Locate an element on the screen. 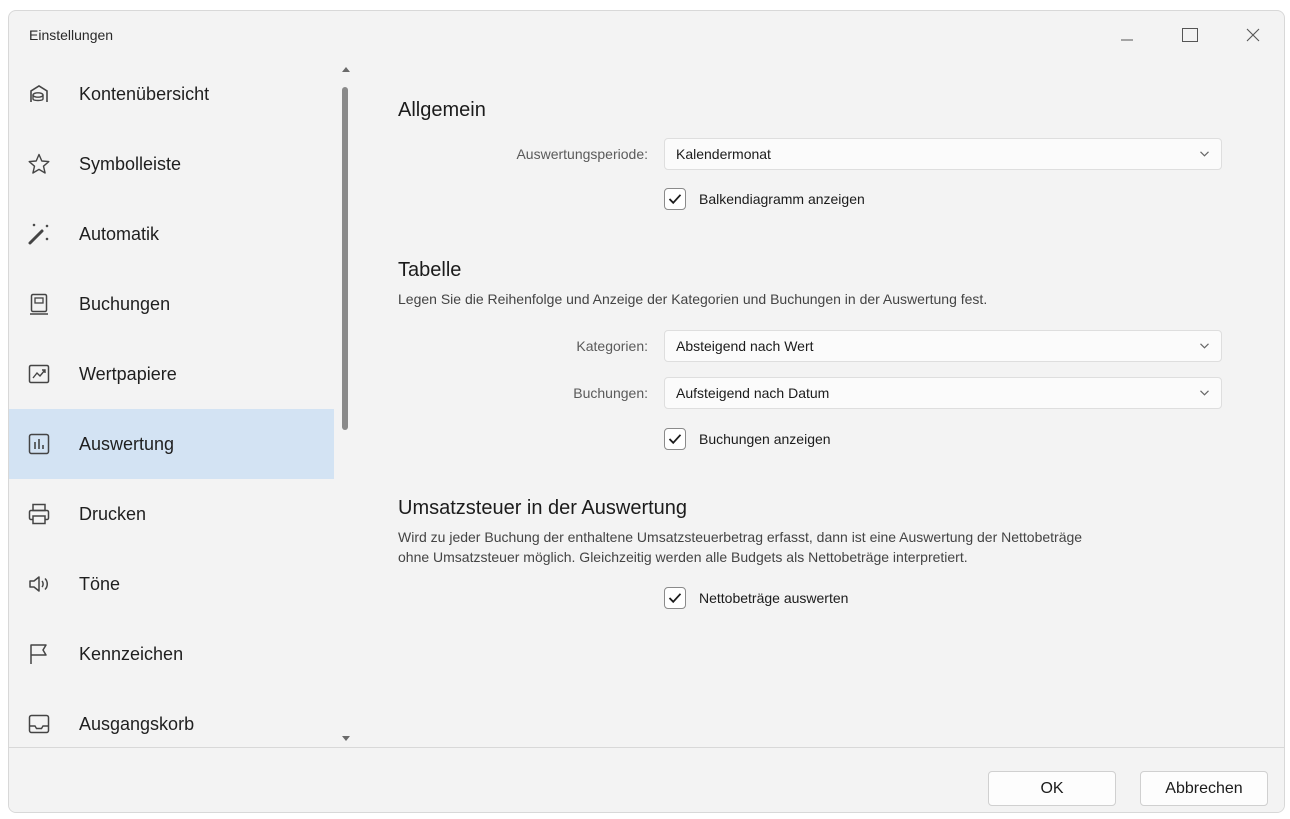 Image resolution: width=1290 pixels, height=819 pixels. minimize-button is located at coordinates (1127, 35).